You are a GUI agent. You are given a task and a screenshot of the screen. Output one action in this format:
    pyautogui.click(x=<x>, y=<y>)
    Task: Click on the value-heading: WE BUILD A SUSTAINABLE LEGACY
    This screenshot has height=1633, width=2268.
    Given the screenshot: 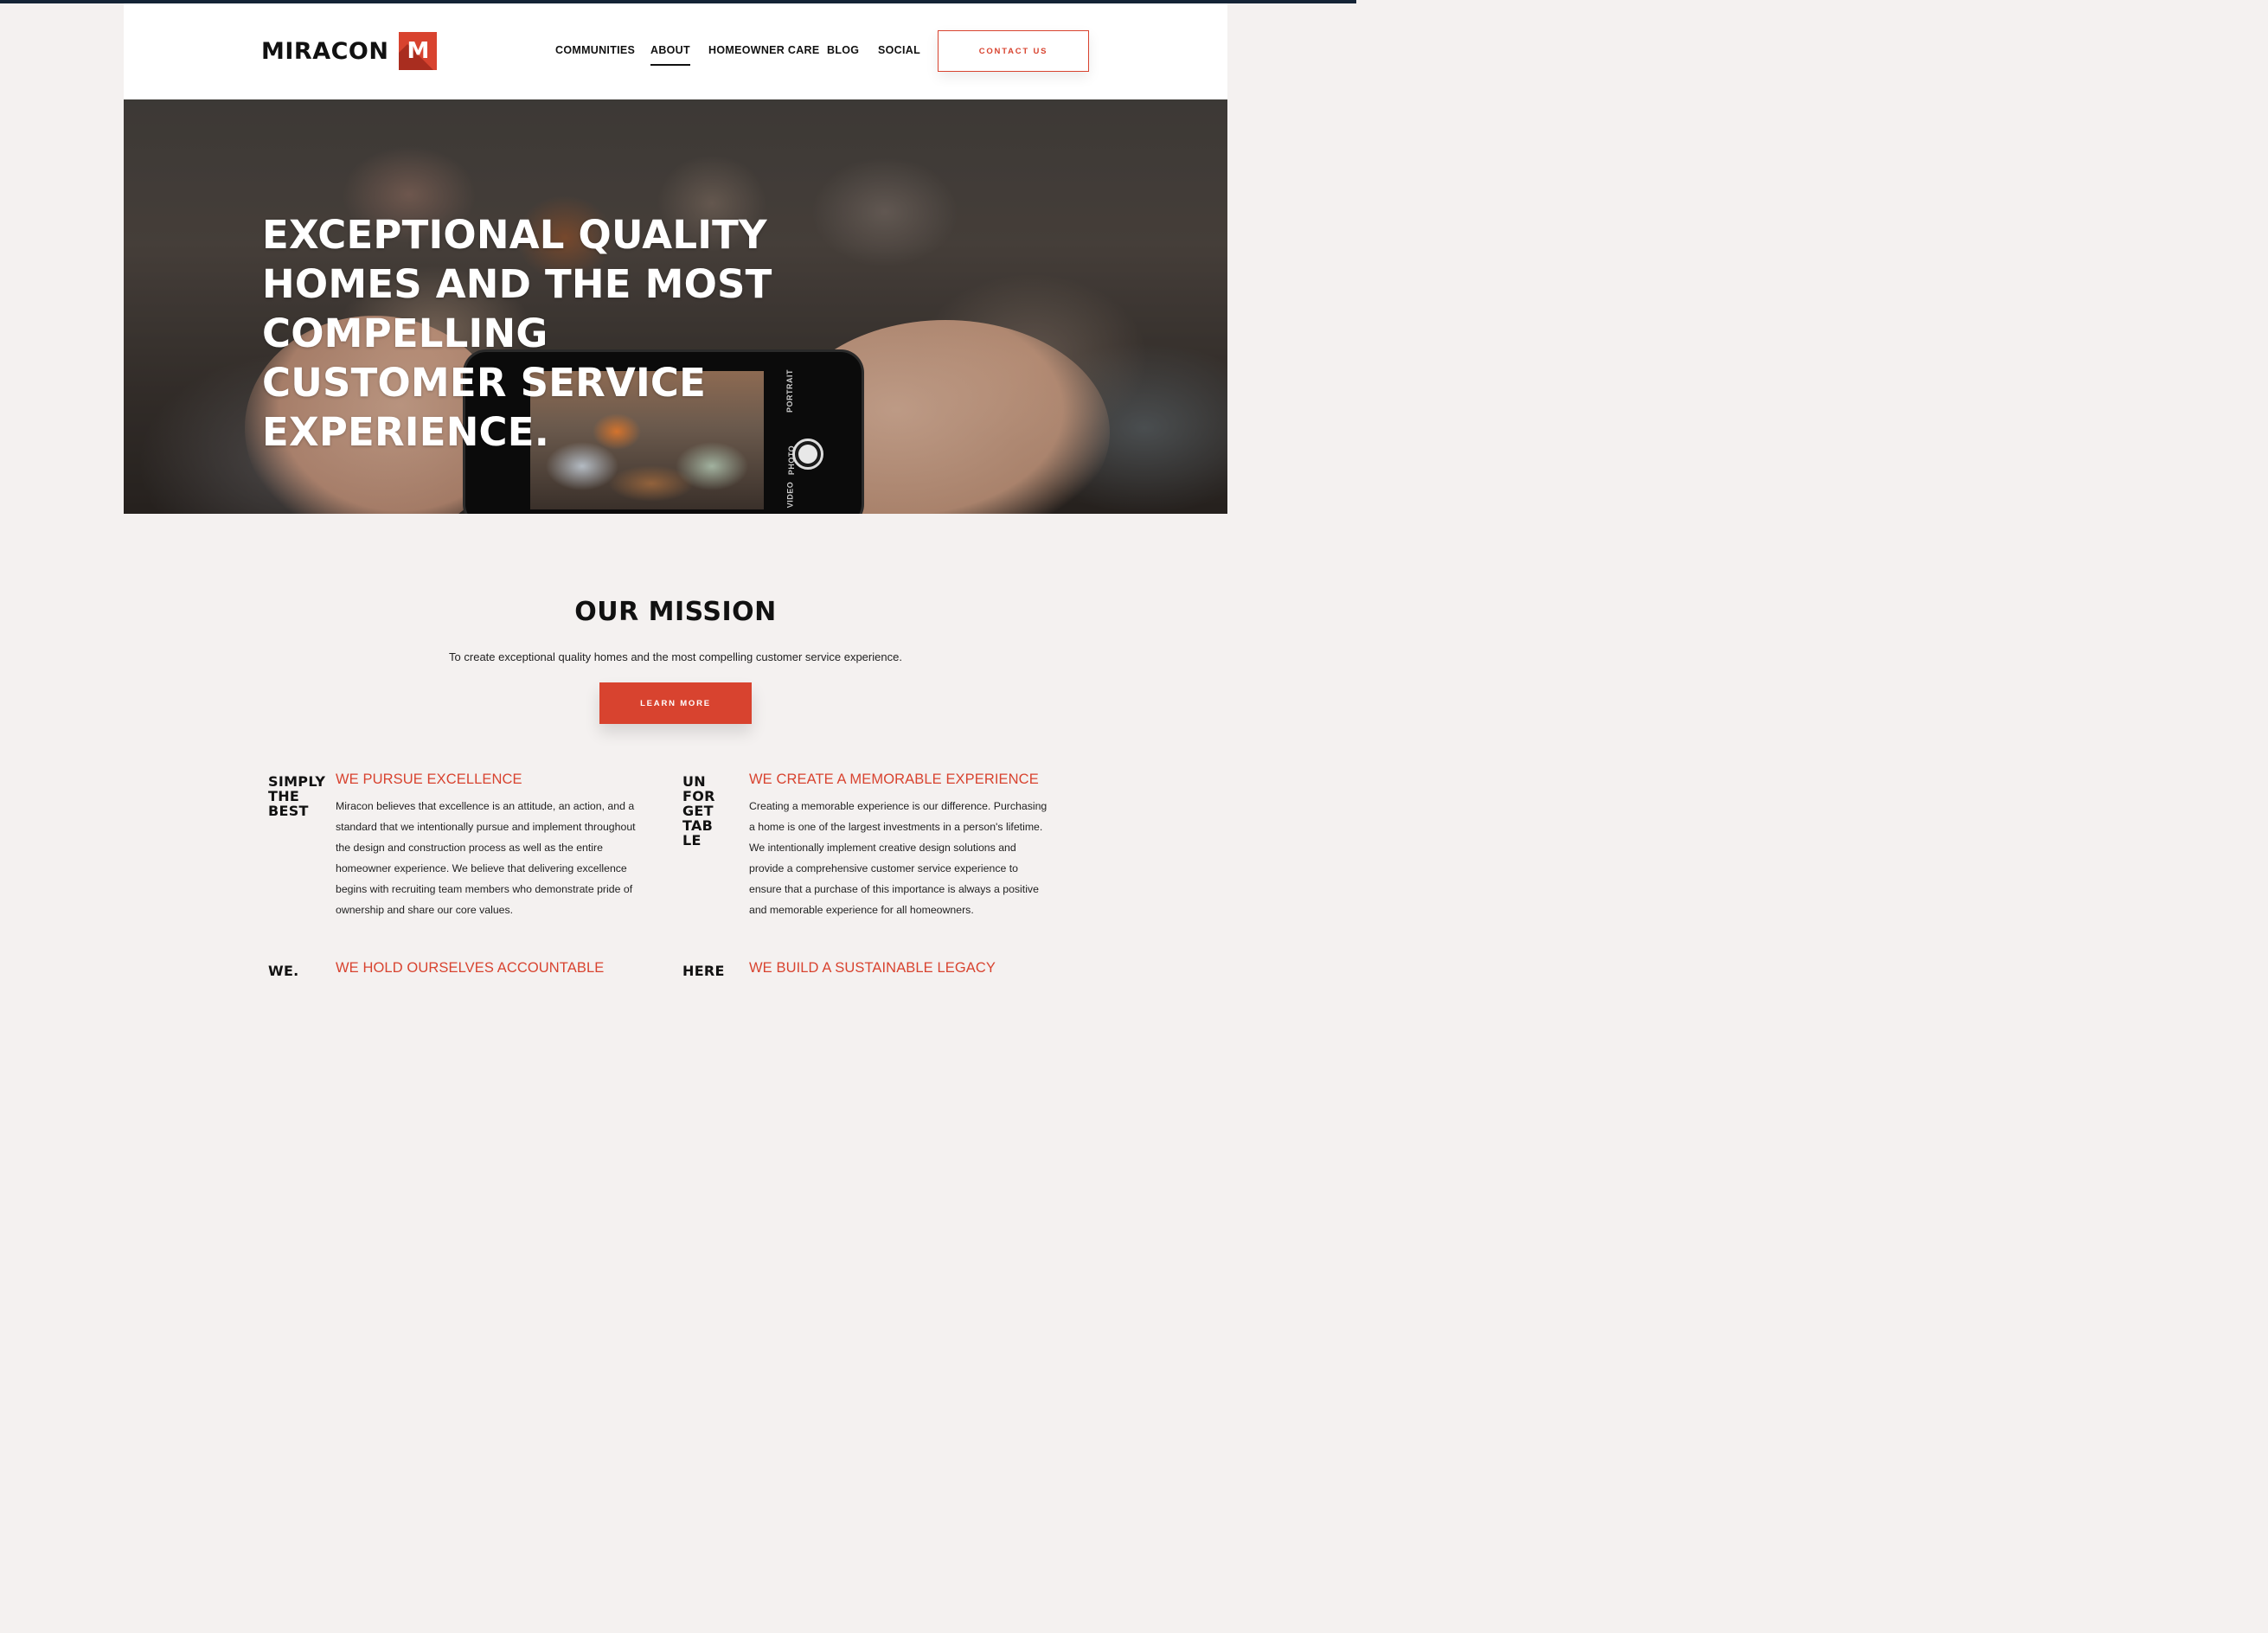 What is the action you would take?
    pyautogui.click(x=872, y=968)
    